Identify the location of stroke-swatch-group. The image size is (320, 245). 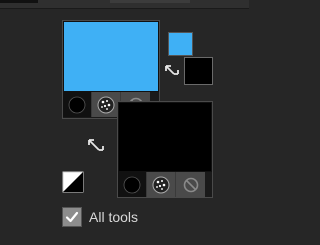
(165, 149).